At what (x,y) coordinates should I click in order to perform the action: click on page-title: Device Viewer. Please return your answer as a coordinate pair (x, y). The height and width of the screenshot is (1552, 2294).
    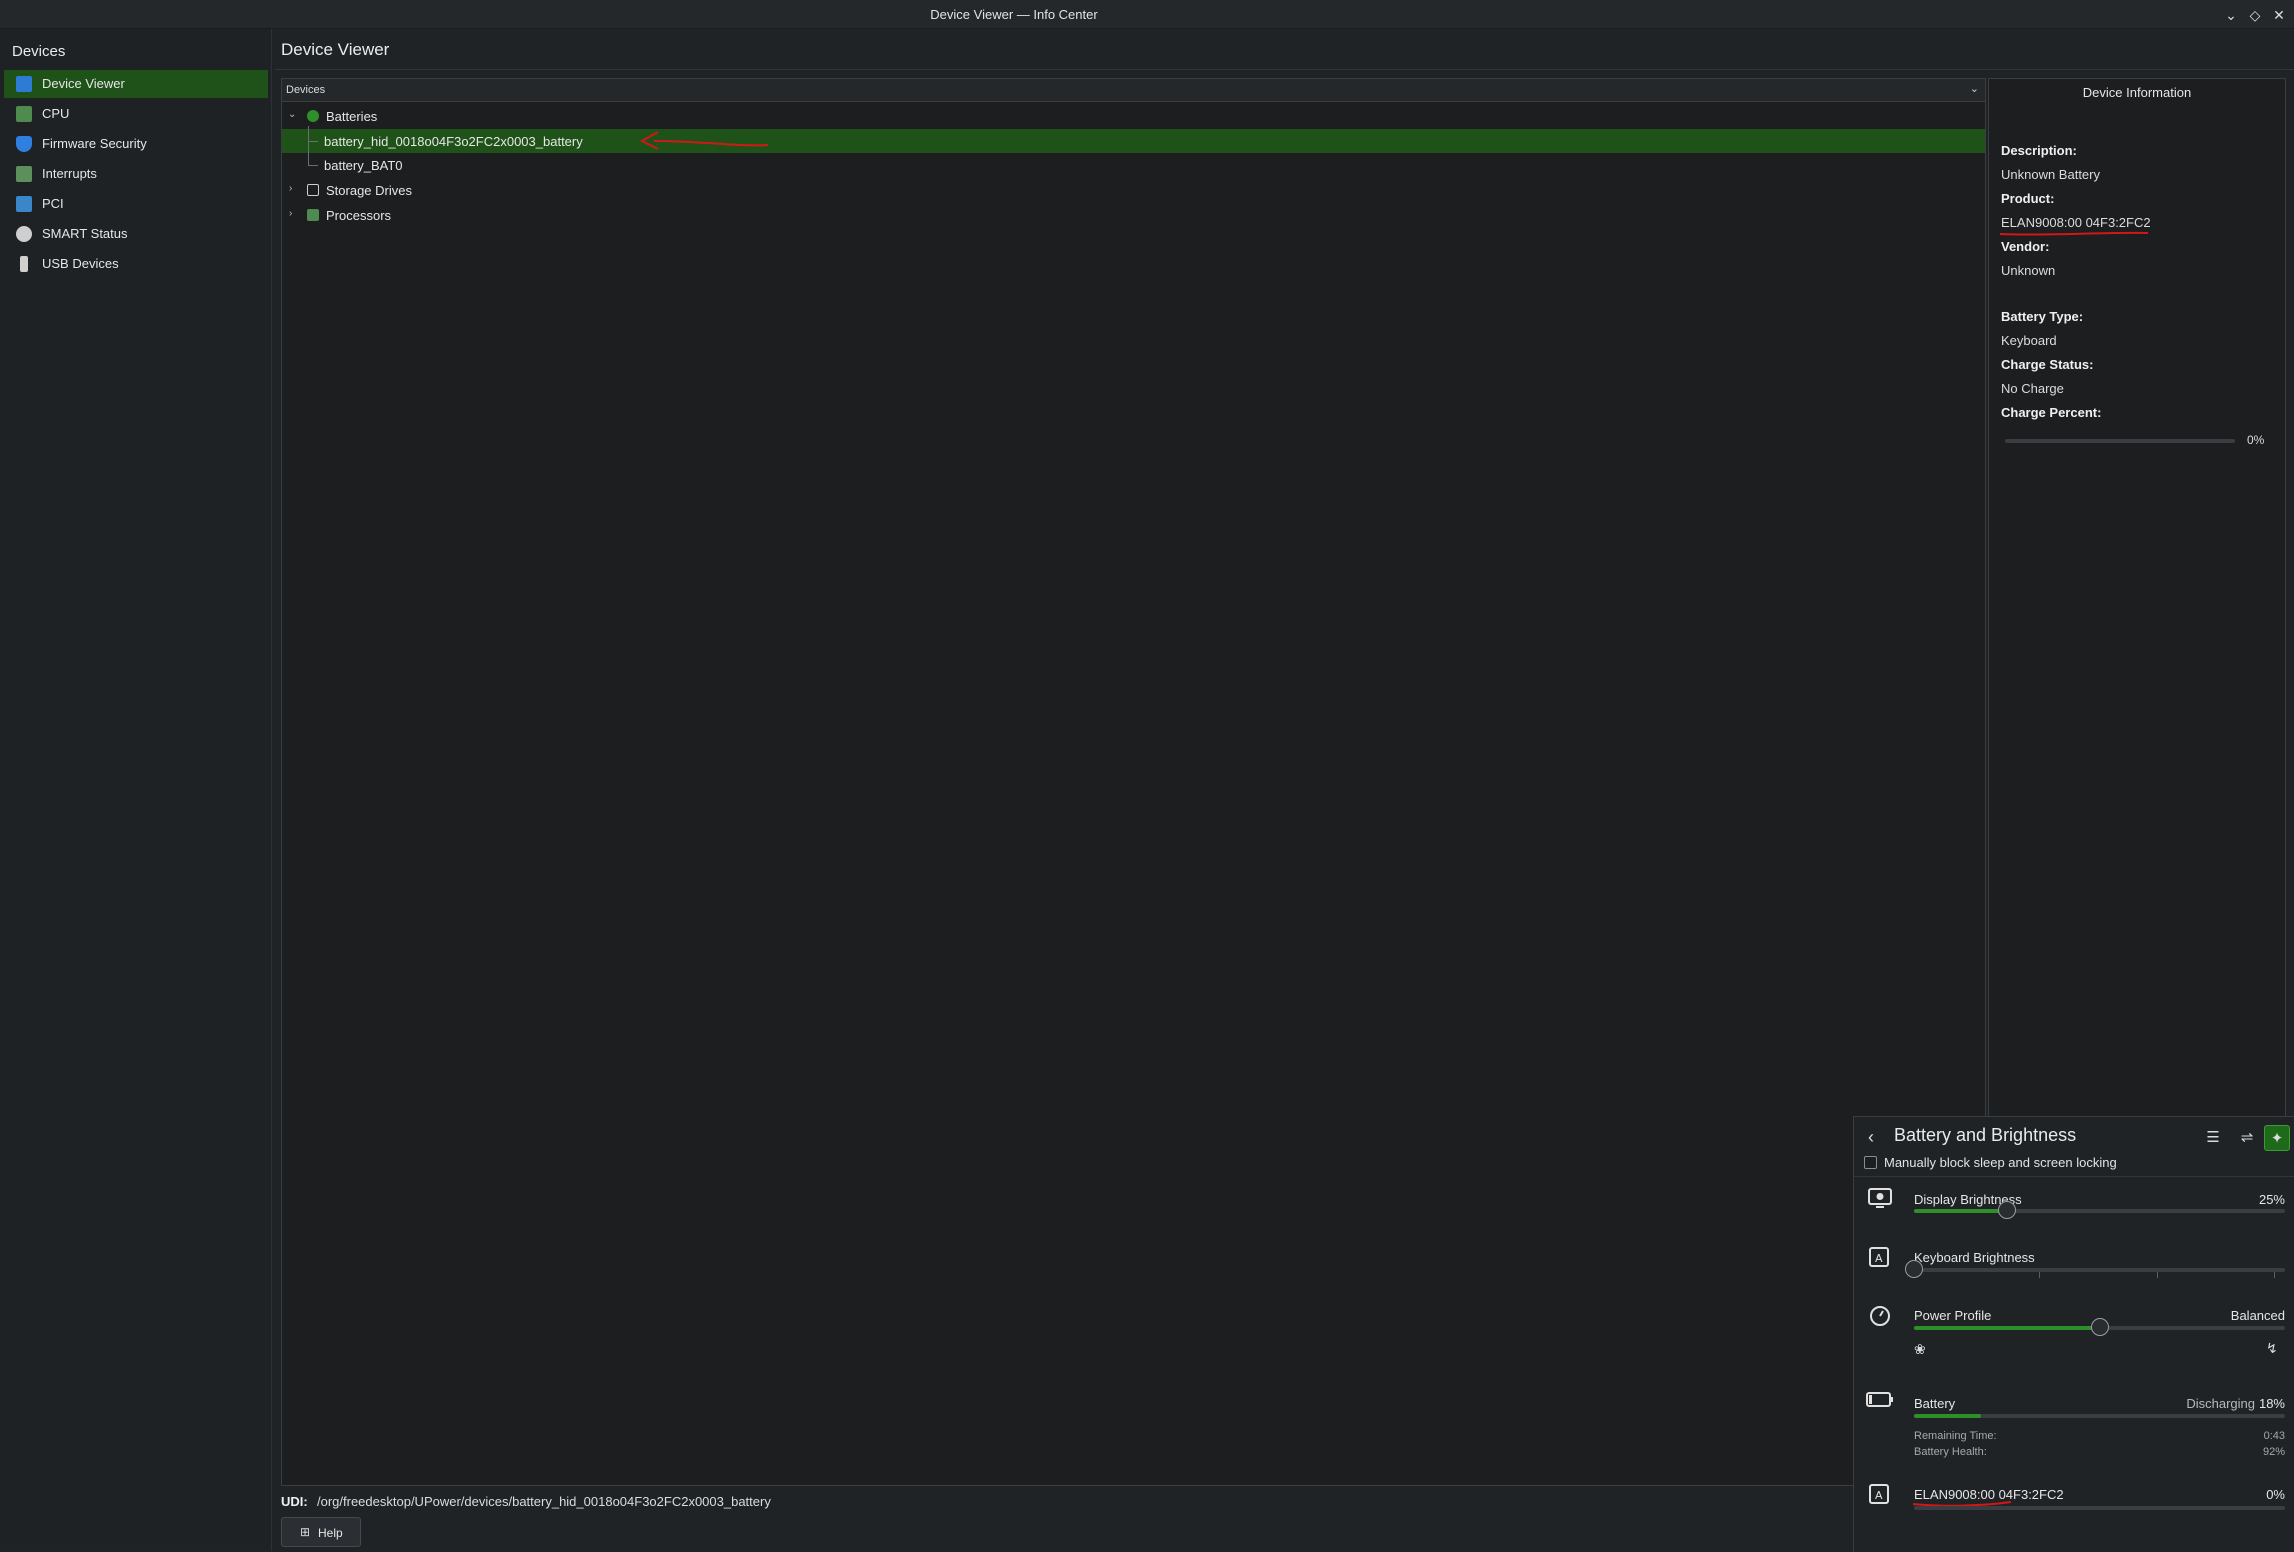
    Looking at the image, I should click on (335, 49).